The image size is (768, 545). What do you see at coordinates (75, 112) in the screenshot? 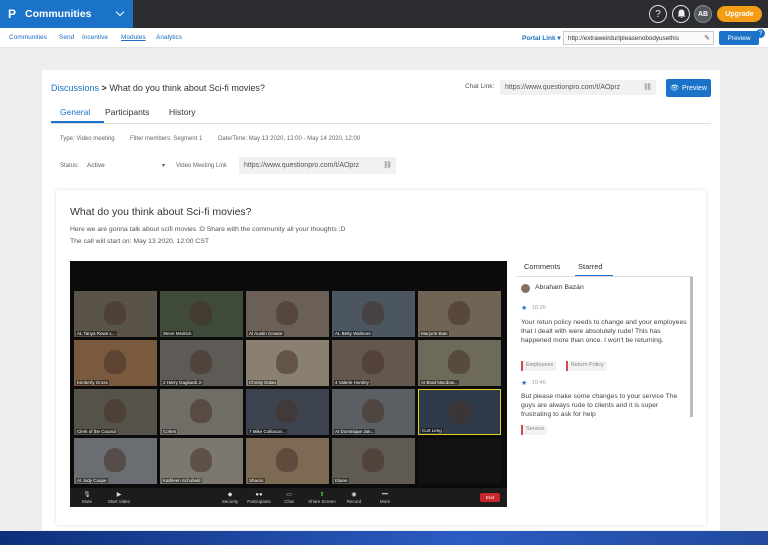
I see `tab-general: General` at bounding box center [75, 112].